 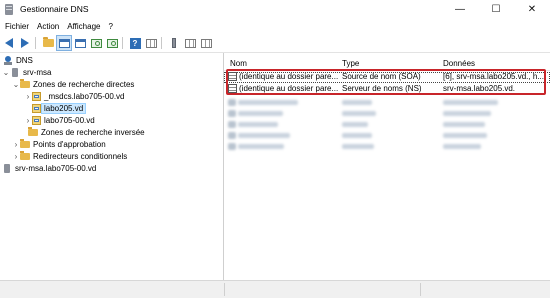 What do you see at coordinates (56, 168) in the screenshot?
I see `tree-label: srv-msa.labo705-00.vd` at bounding box center [56, 168].